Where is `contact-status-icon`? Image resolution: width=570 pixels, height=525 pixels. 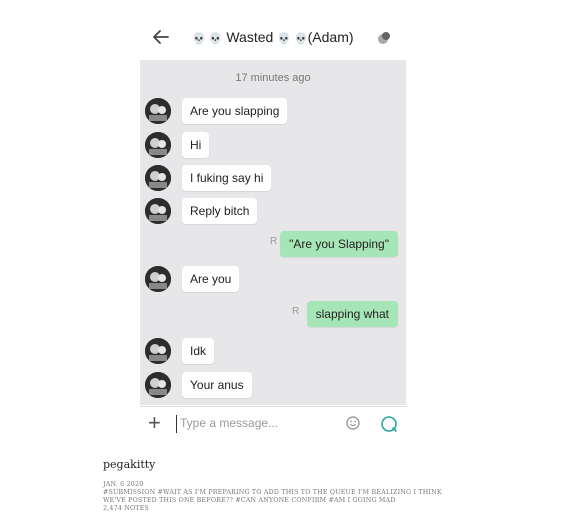
contact-status-icon is located at coordinates (384, 38).